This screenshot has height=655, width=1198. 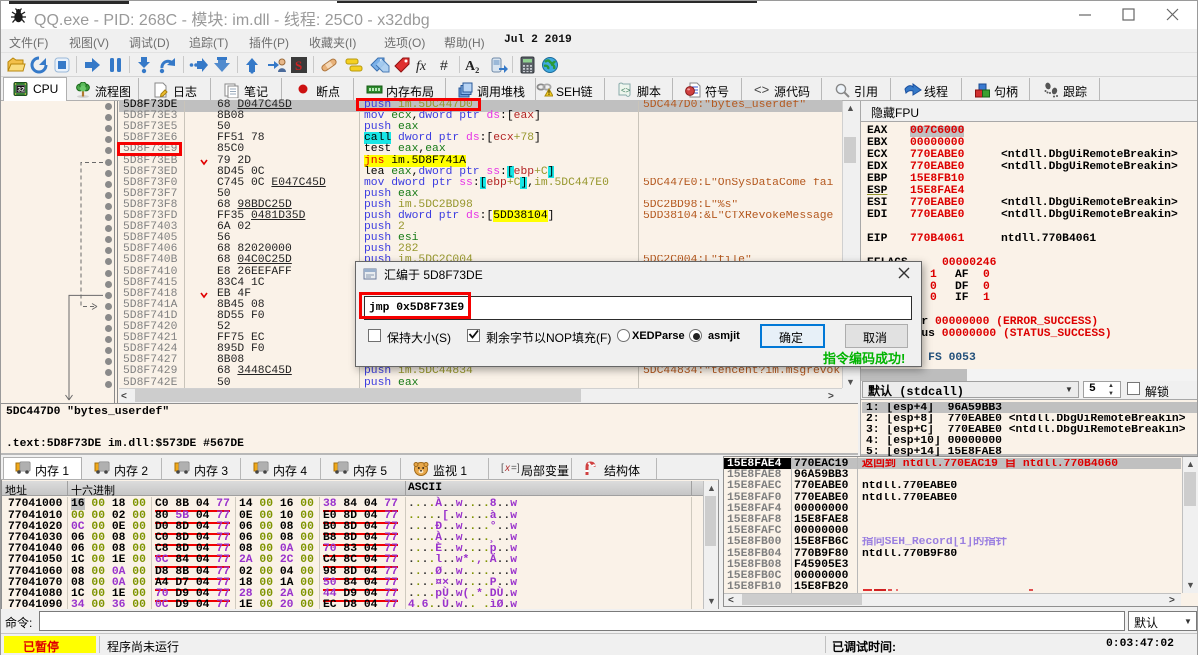 I want to click on svg-text: S, so click(x=298, y=65).